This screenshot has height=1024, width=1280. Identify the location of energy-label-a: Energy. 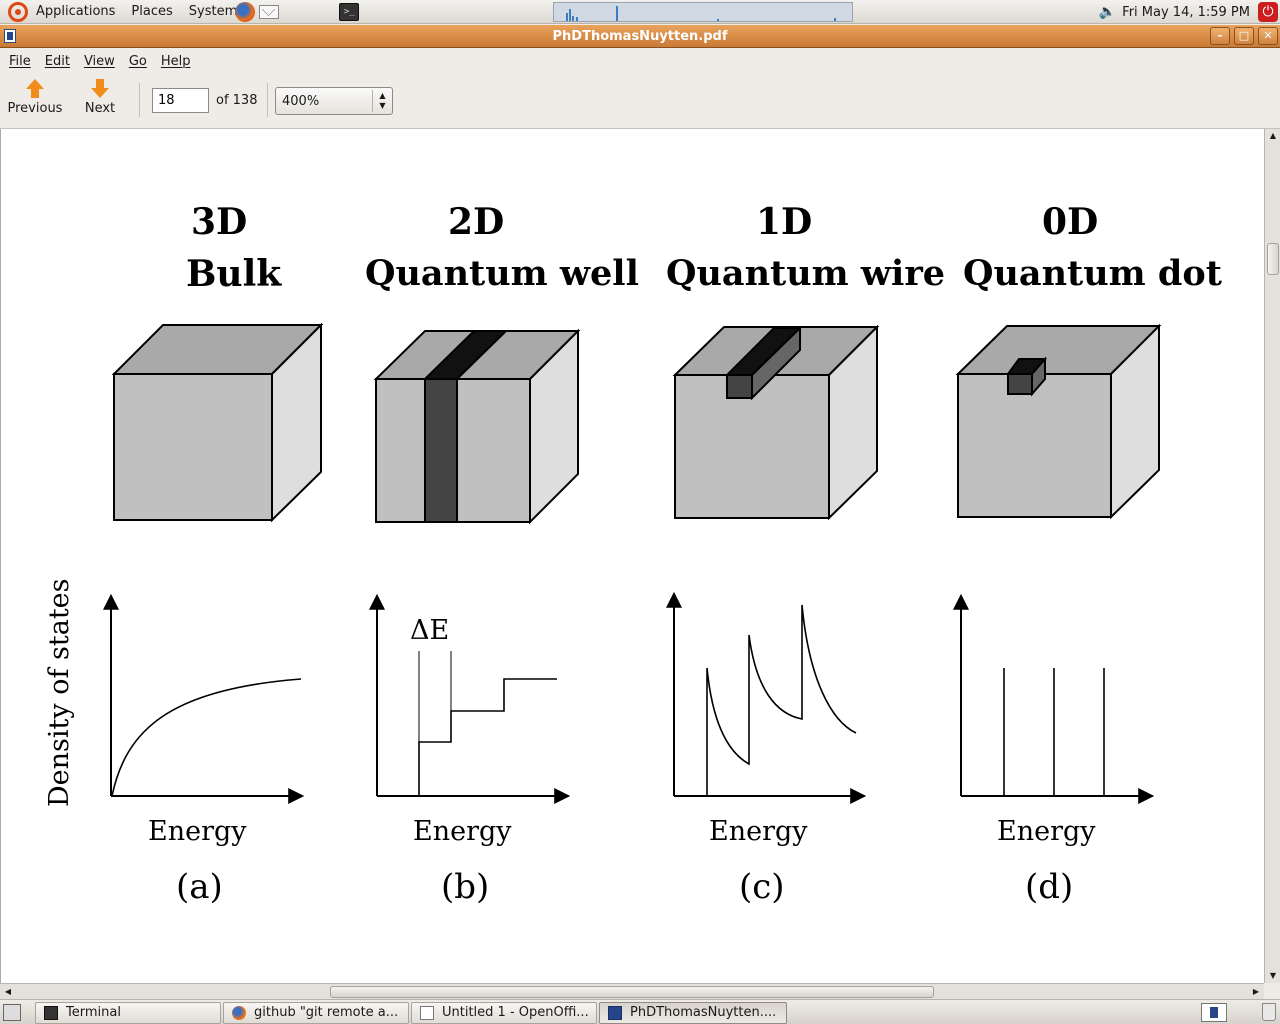
(197, 831).